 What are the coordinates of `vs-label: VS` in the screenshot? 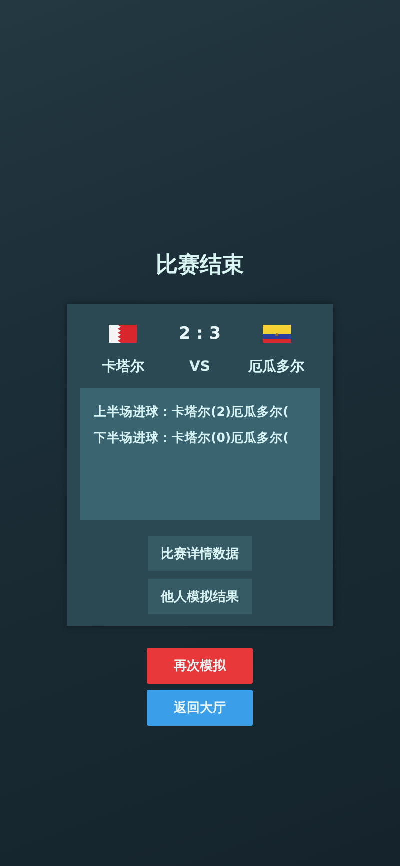 It's located at (200, 367).